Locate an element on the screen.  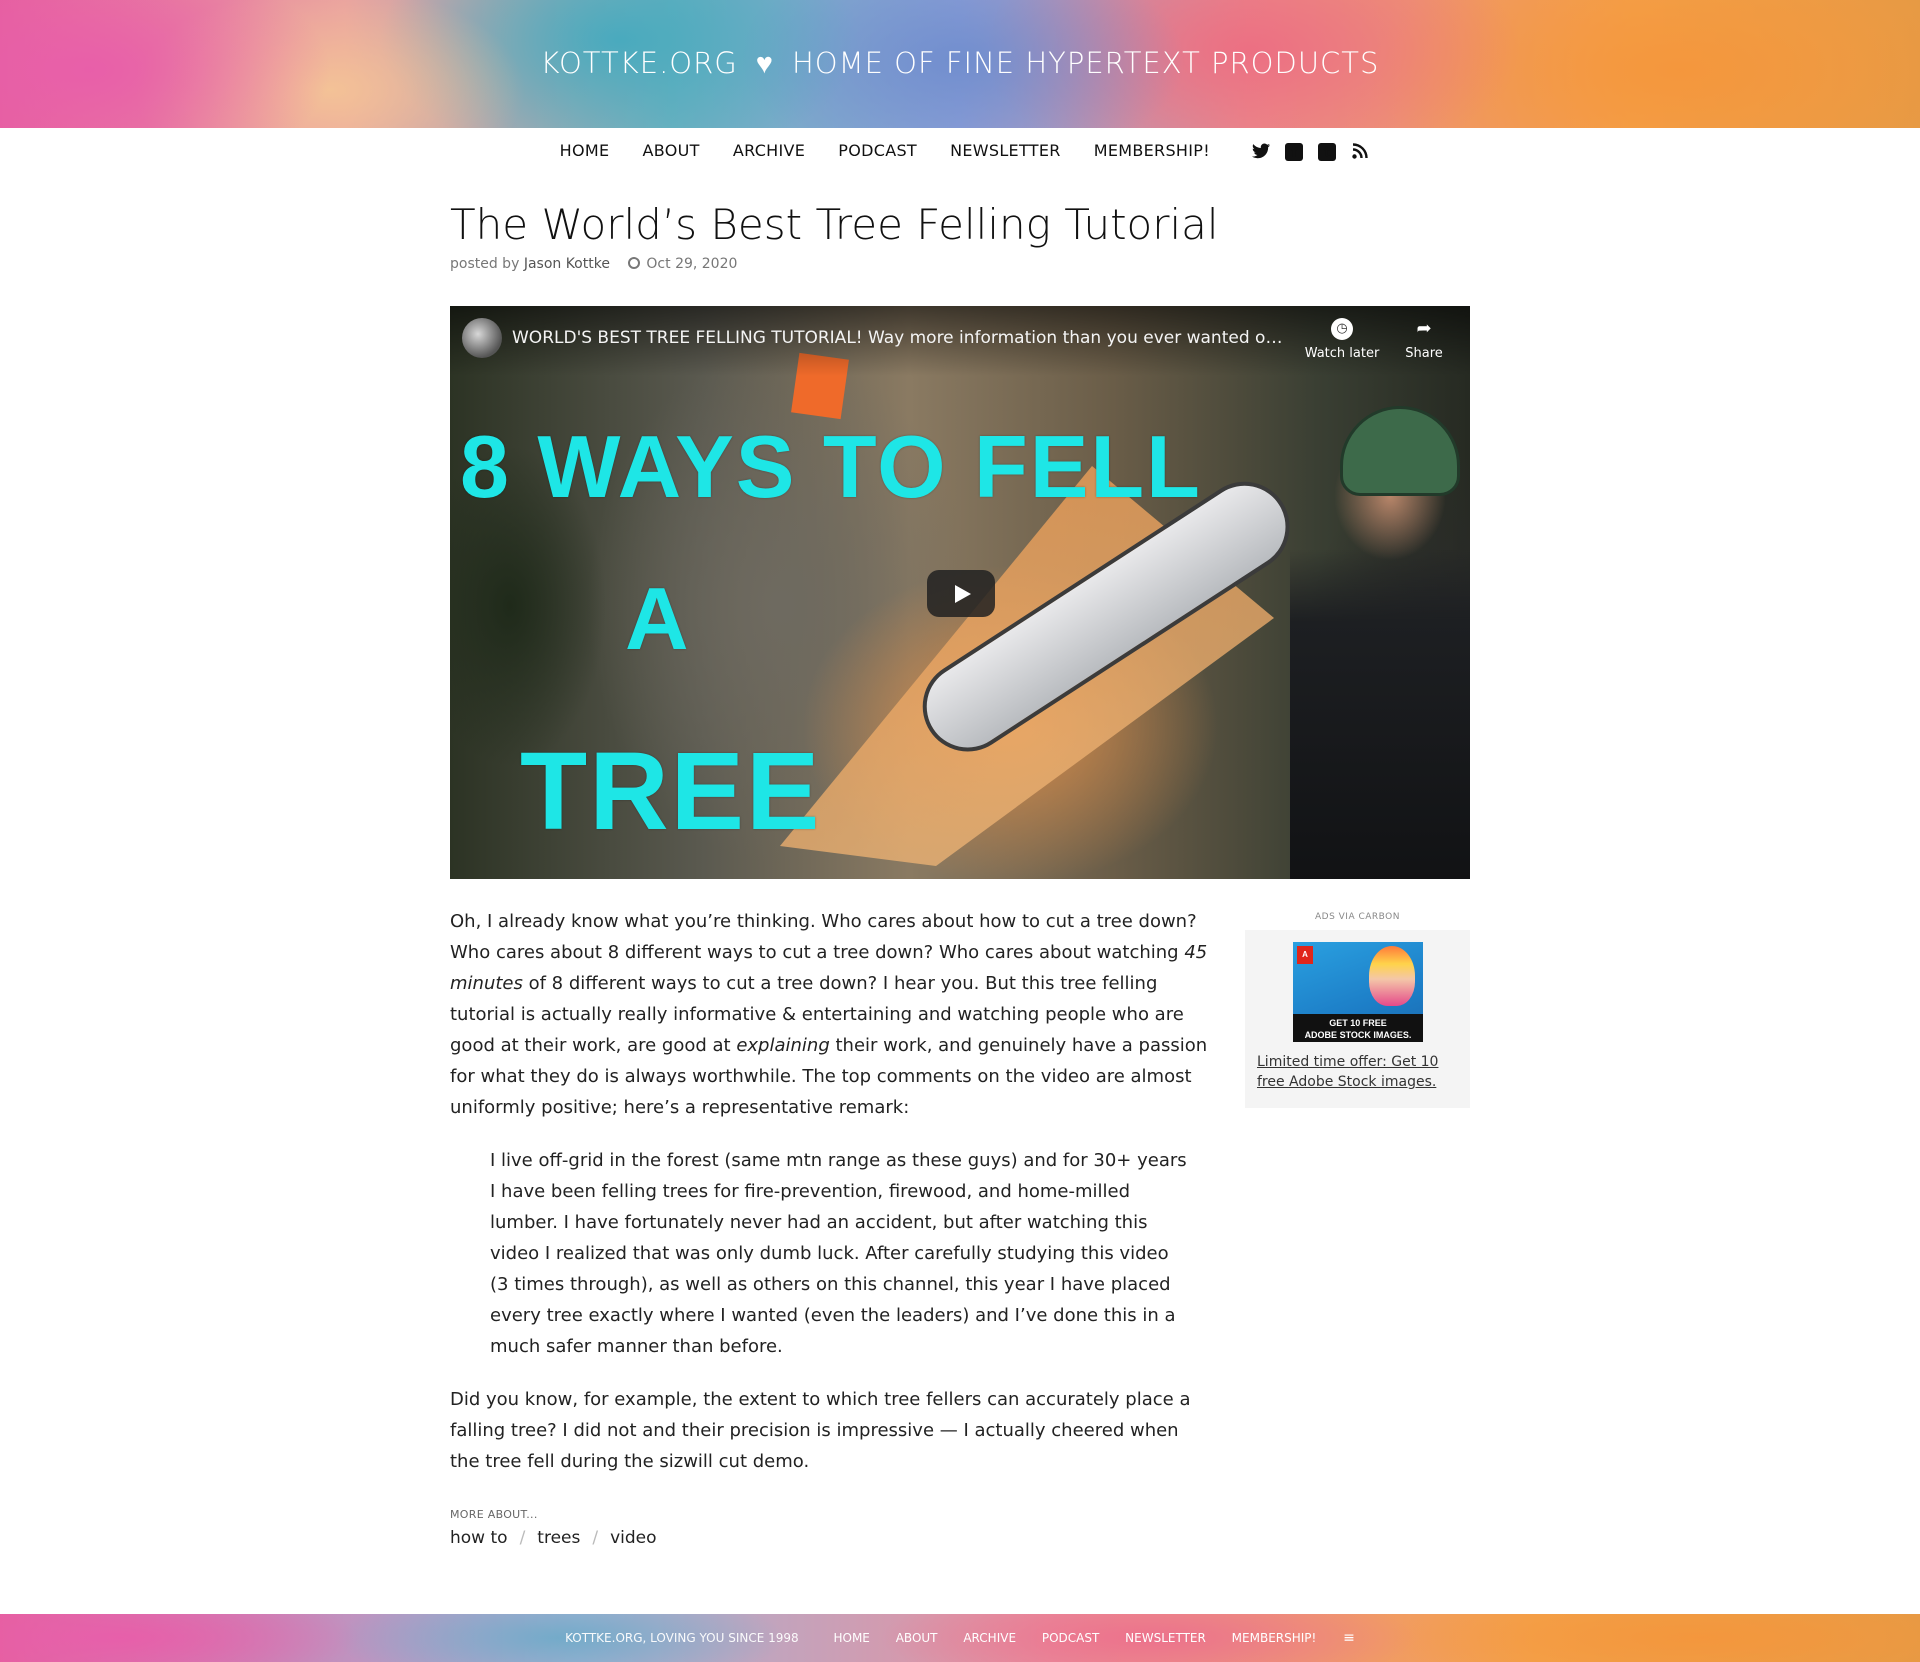
tumblr-icon: t is located at coordinates (1327, 152).